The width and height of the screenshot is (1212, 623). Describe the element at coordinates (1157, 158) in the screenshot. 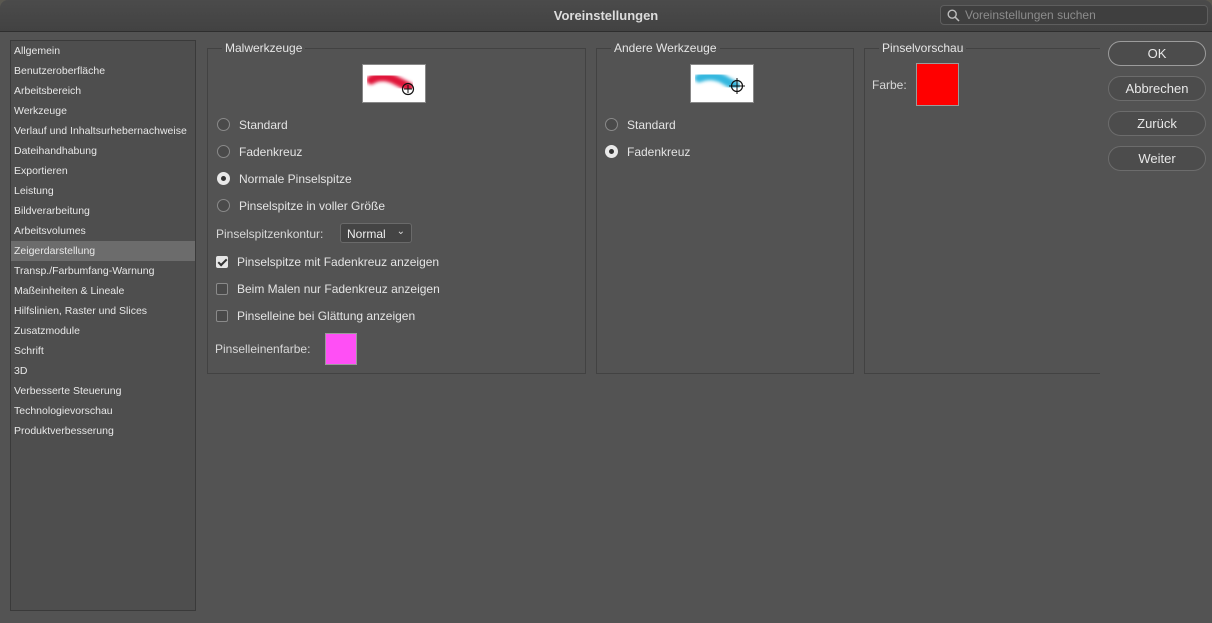

I see `next-button: Weiter` at that location.